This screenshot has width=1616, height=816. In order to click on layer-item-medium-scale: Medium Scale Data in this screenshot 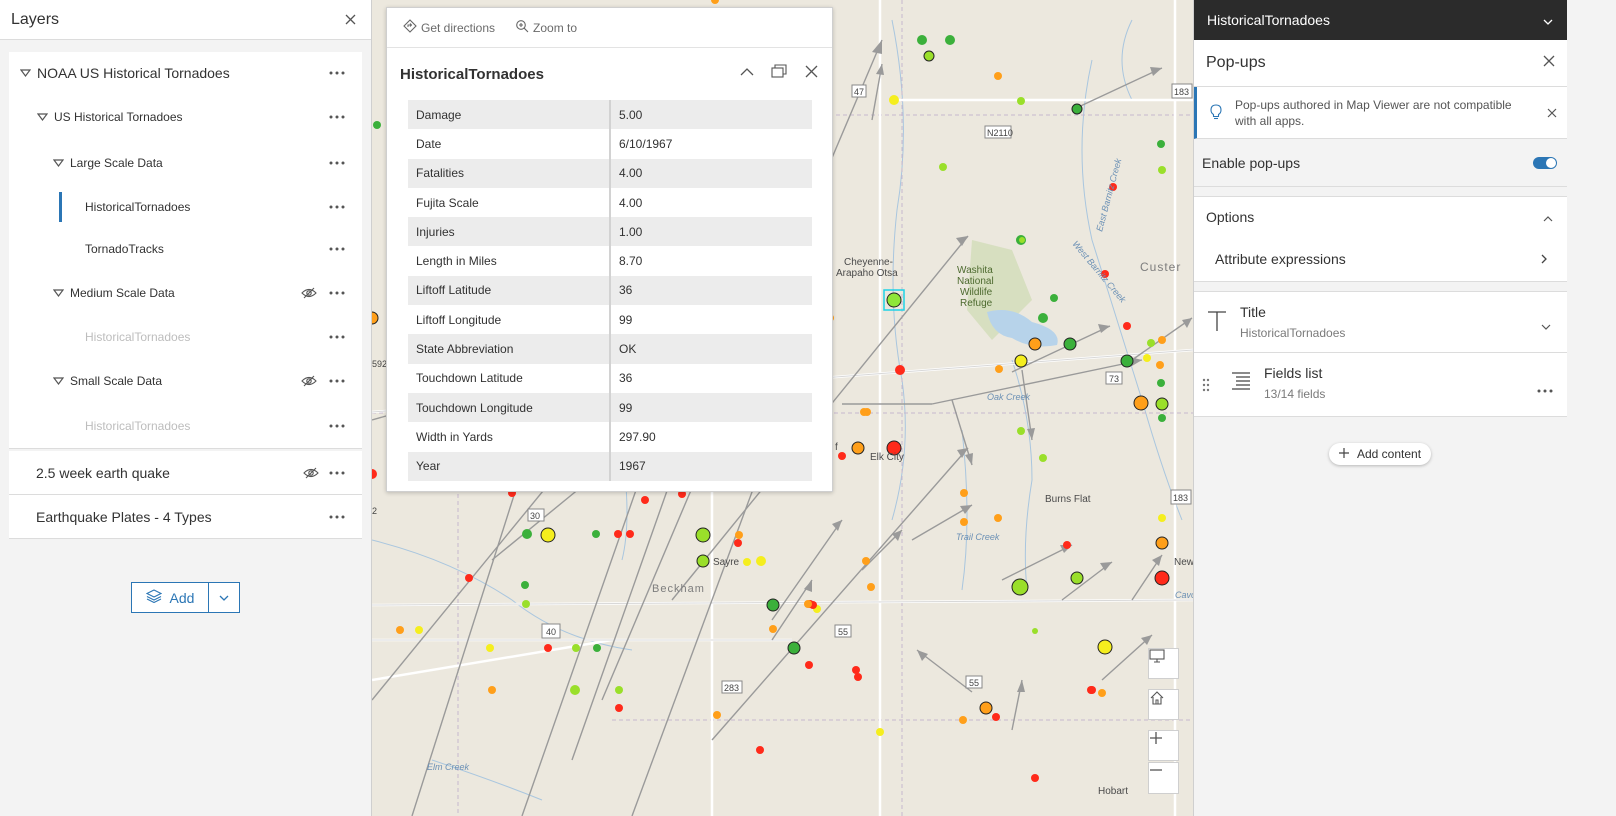, I will do `click(185, 293)`.